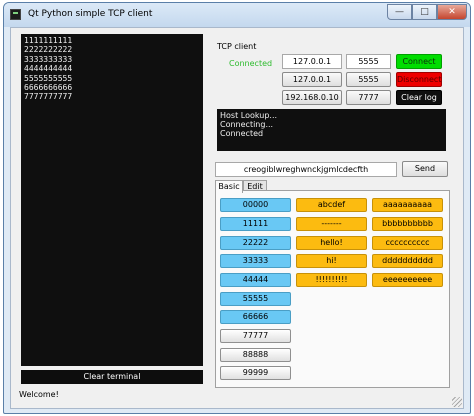 The height and width of the screenshot is (416, 474). Describe the element at coordinates (312, 79) in the screenshot. I see `host-preset-button: 127.0.0.1` at that location.